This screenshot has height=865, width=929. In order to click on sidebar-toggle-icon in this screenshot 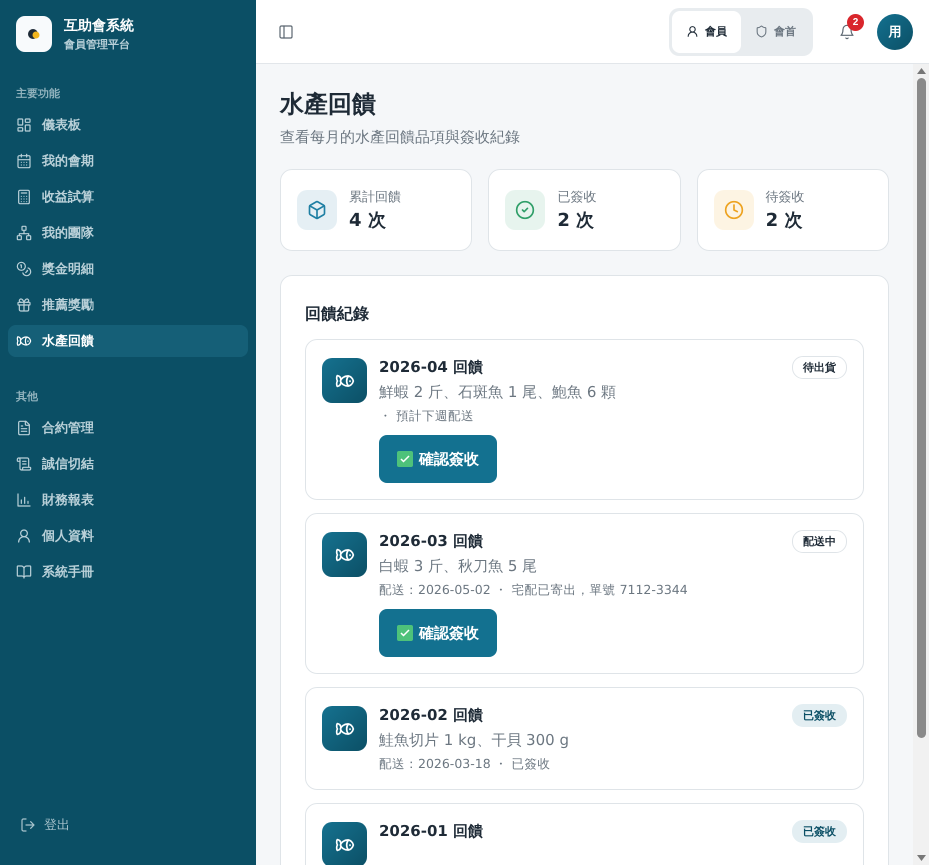, I will do `click(286, 32)`.